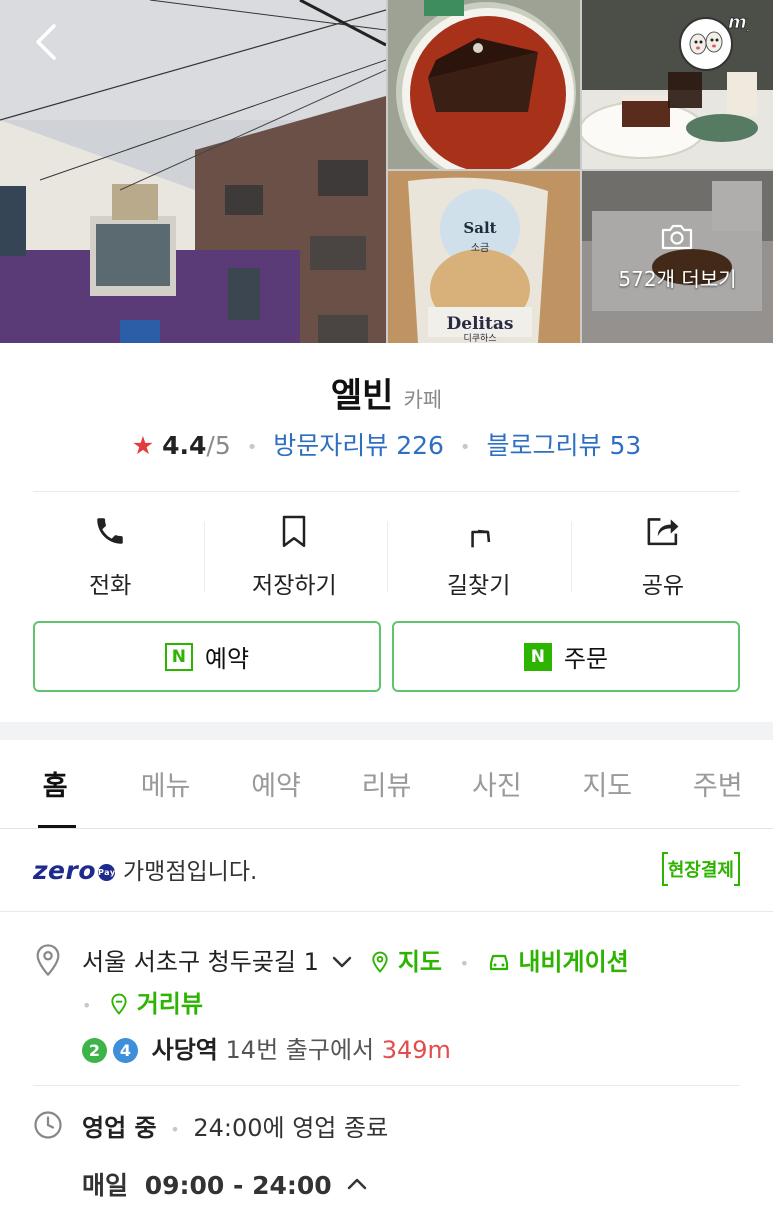 The height and width of the screenshot is (1216, 773). Describe the element at coordinates (677, 279) in the screenshot. I see `more-photos-label: 572개 더보기` at that location.